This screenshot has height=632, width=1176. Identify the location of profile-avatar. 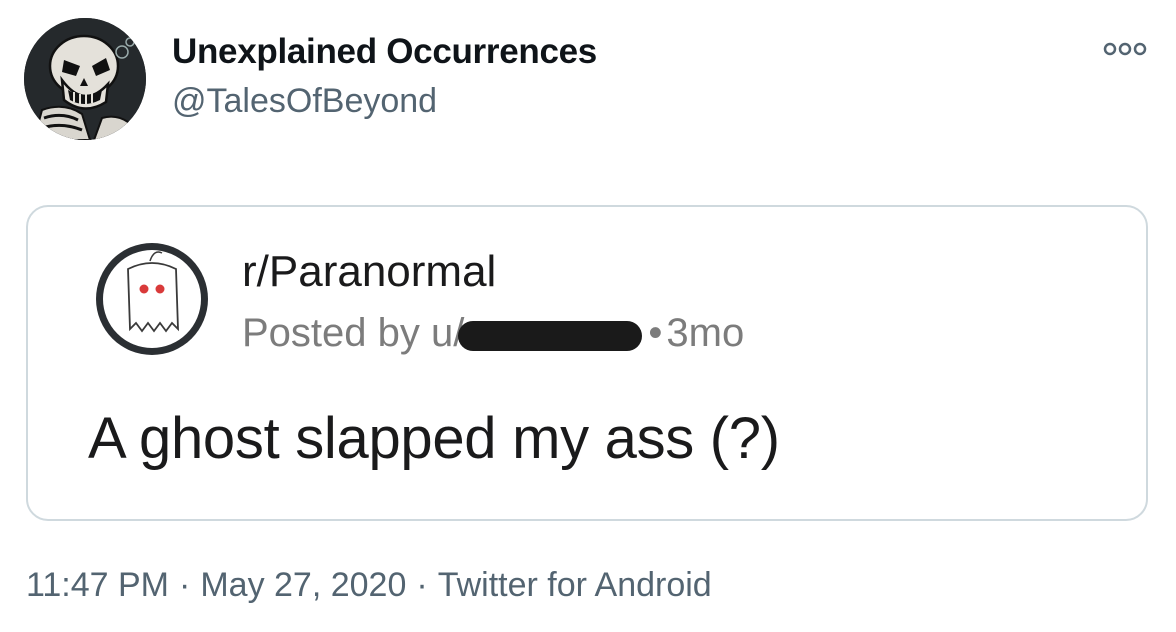
(85, 79).